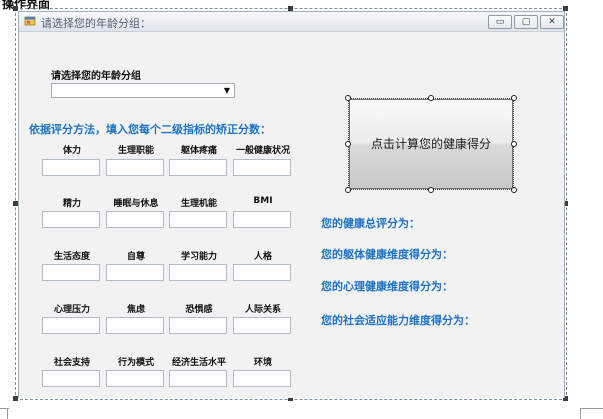  What do you see at coordinates (584, 413) in the screenshot?
I see `page-corner-mark-br` at bounding box center [584, 413].